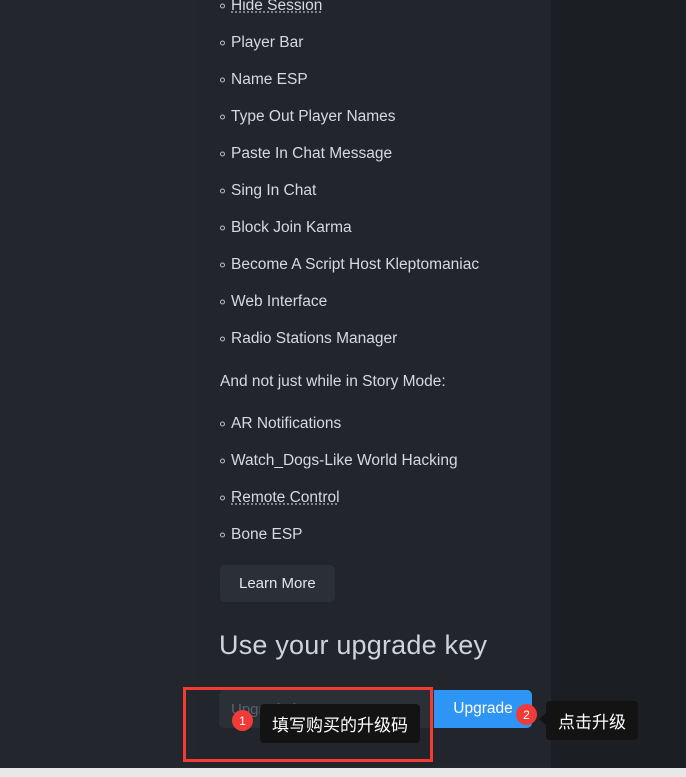 The width and height of the screenshot is (686, 777). I want to click on feature-list-item: Hide Session, so click(374, 12).